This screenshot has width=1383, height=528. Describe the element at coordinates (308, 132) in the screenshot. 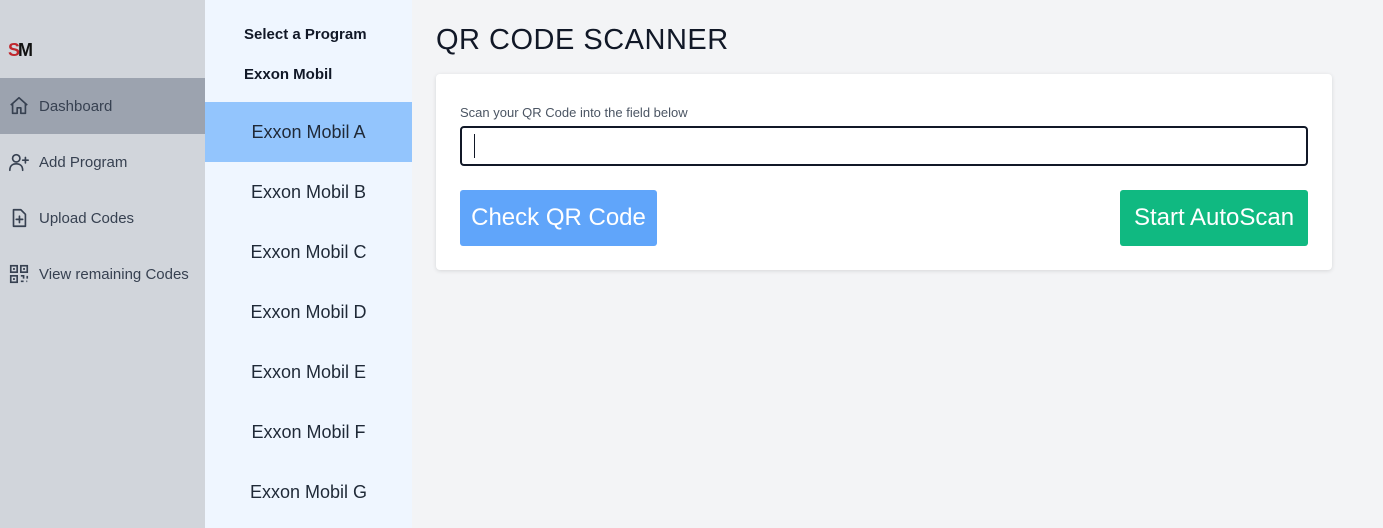

I see `program-item: Exxon Mobil A` at that location.